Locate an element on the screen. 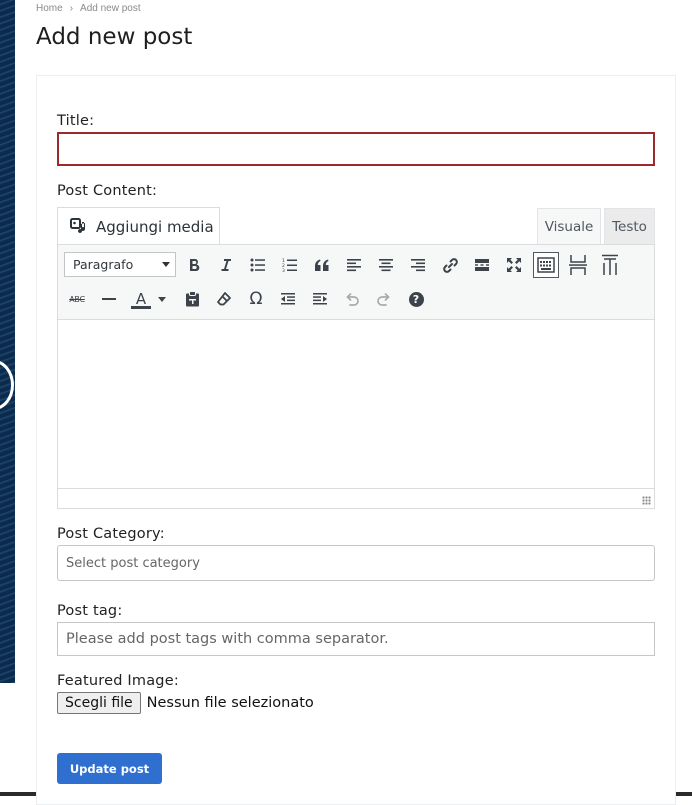 This screenshot has width=692, height=805. italic-button is located at coordinates (226, 265).